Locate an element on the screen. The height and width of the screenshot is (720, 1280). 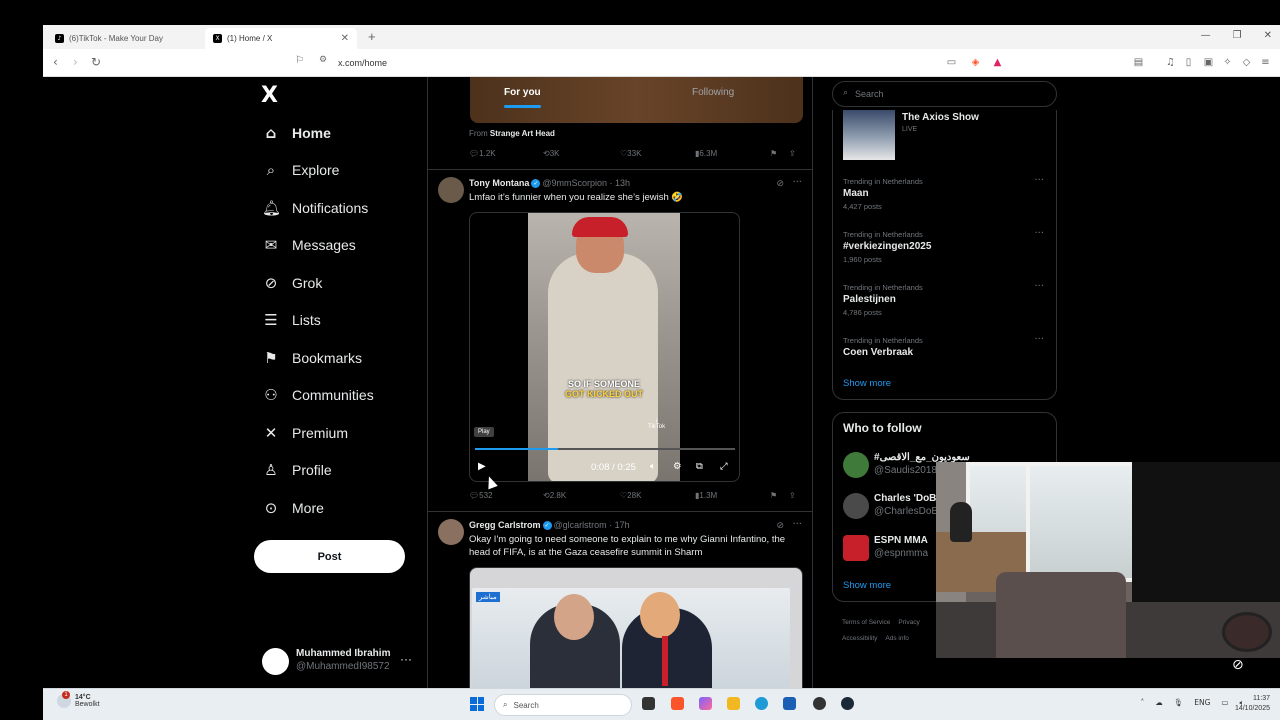
clock: 11:37 14/10/2025 is located at coordinates (1252, 704).